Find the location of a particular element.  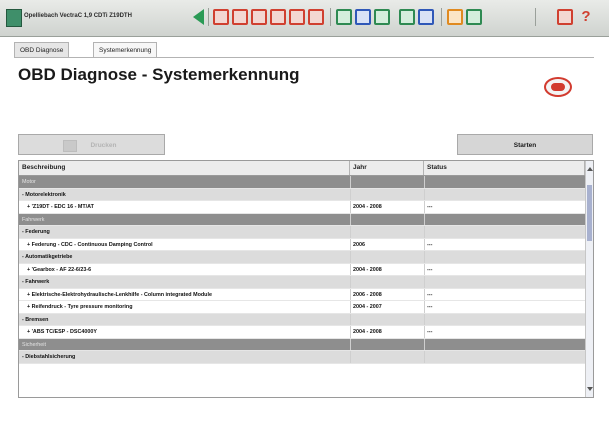

table-row: + 'ABS TC/ESP - DSC4000Y 2004 - 2008 --- is located at coordinates (302, 332).